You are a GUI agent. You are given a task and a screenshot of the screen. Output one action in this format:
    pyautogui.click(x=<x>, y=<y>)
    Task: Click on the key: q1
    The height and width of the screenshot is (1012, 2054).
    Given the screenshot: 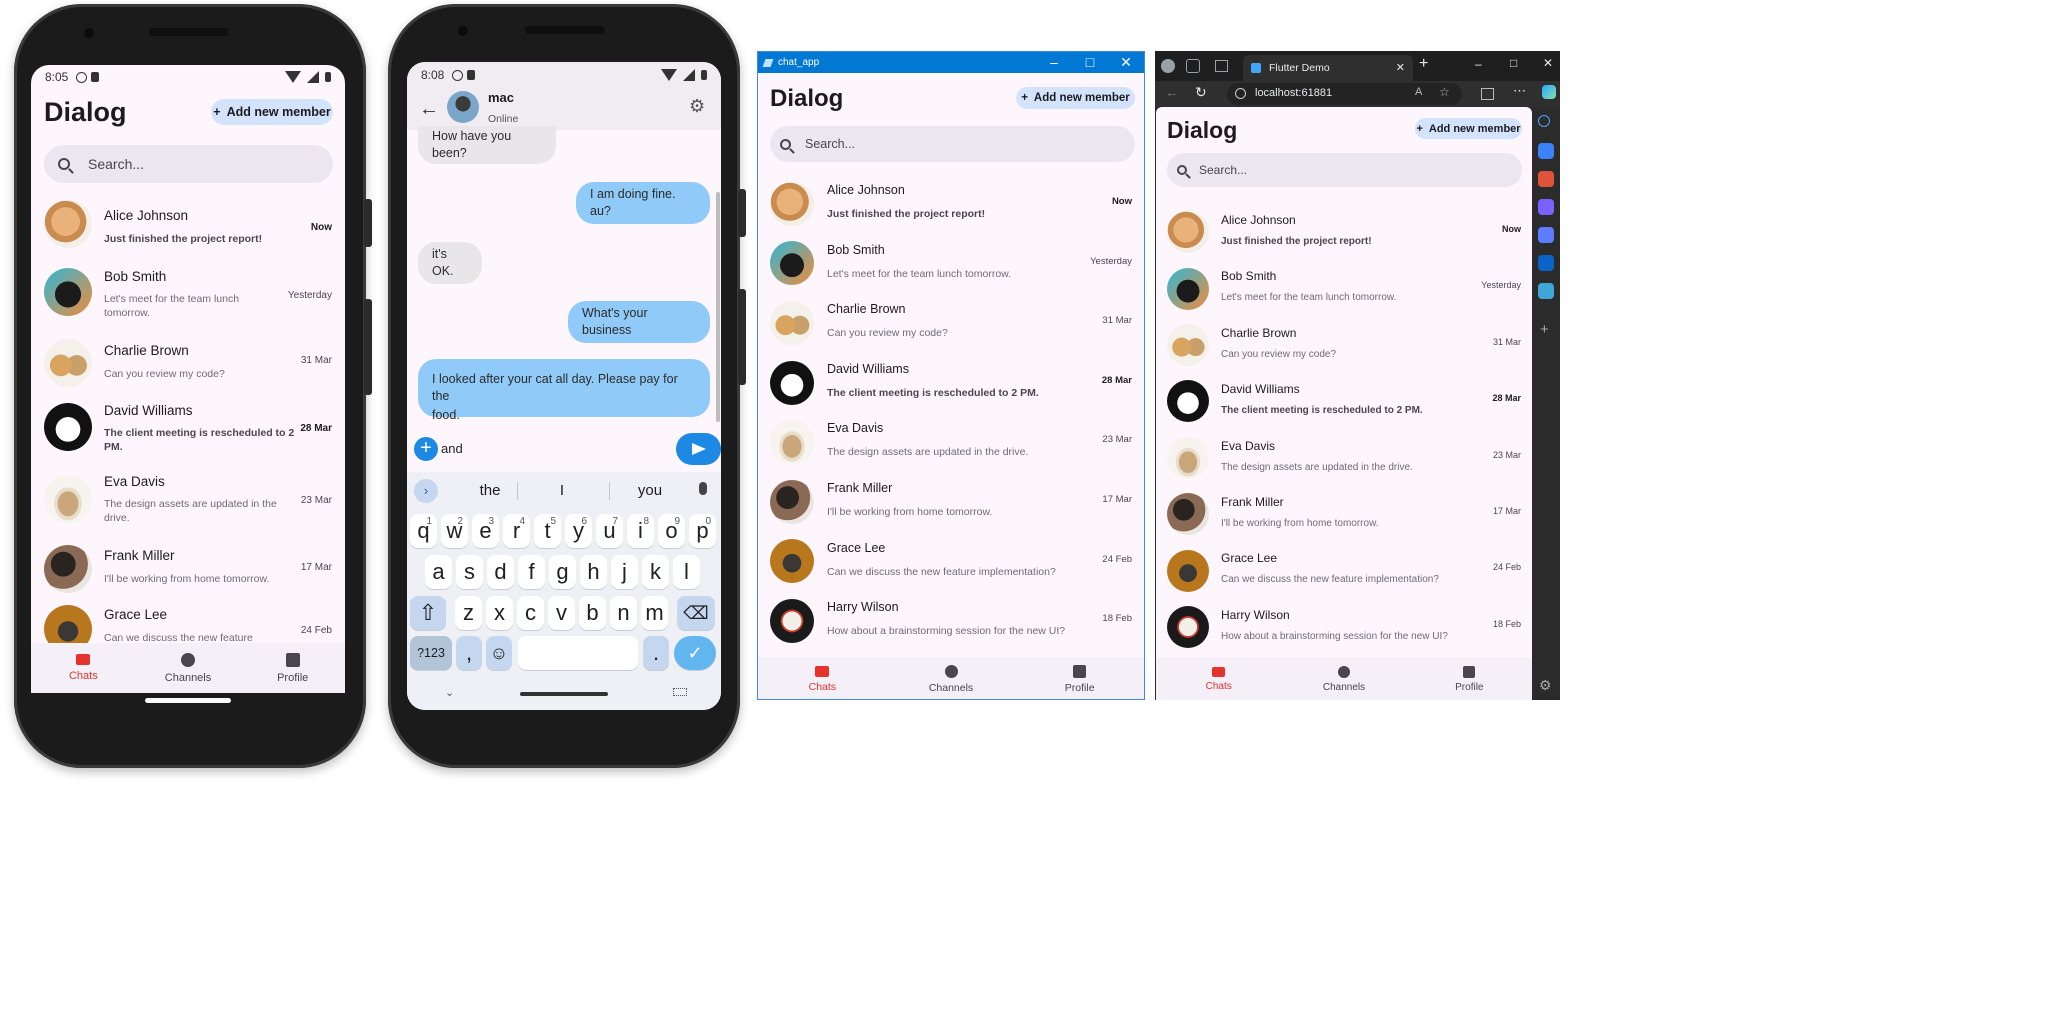 What is the action you would take?
    pyautogui.click(x=423, y=531)
    